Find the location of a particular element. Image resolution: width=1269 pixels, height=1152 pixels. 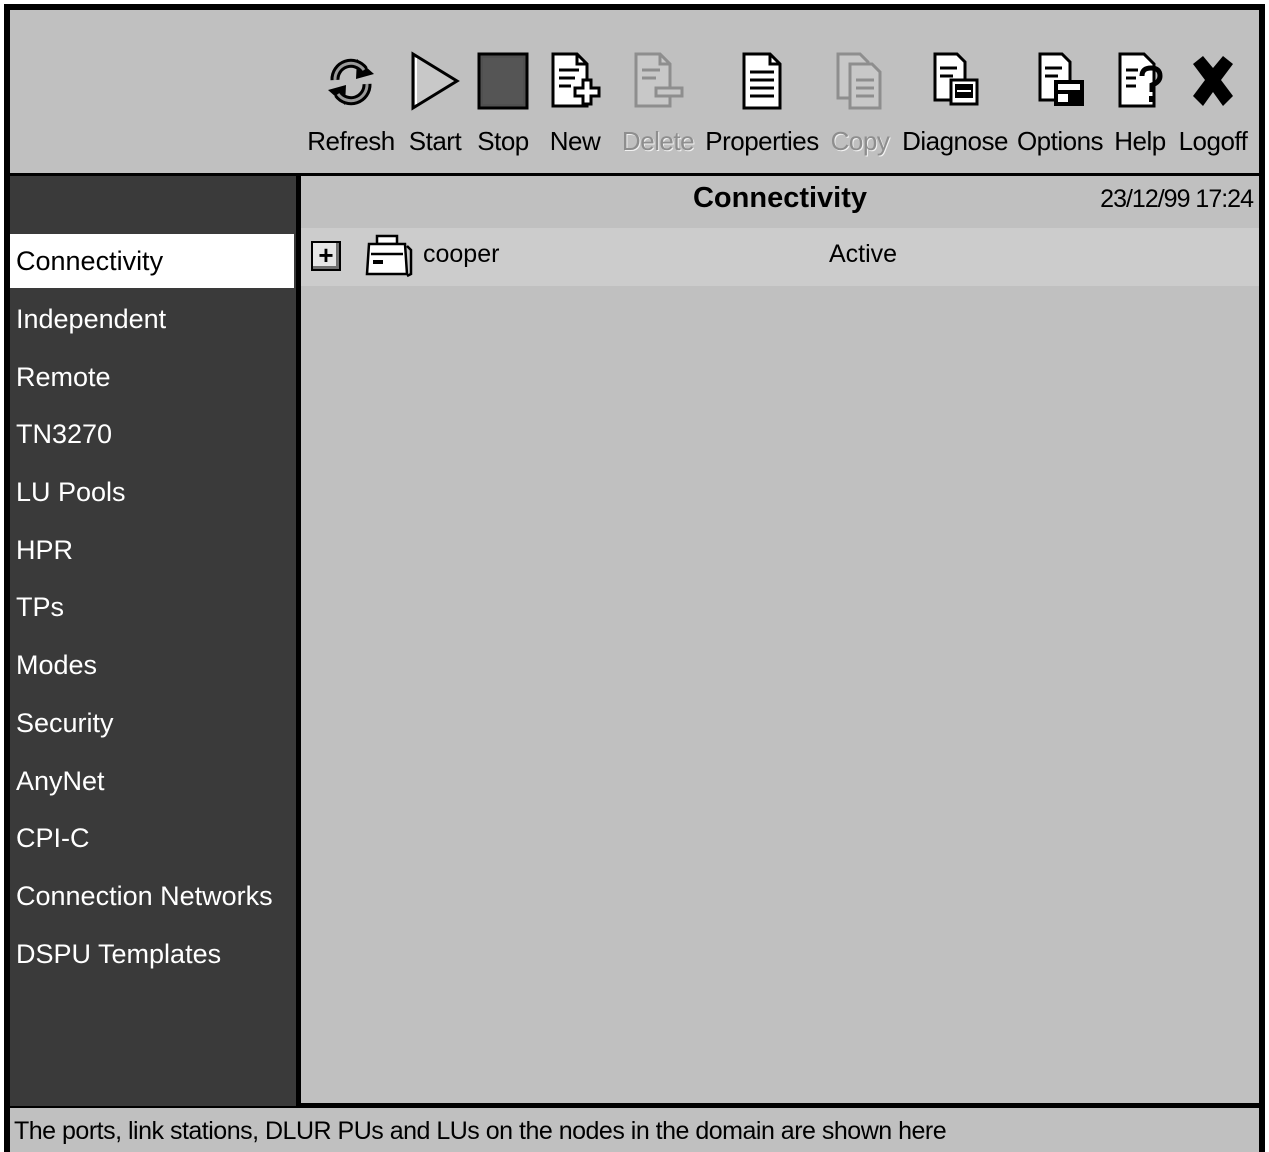

sidebar-item-remote: Remote is located at coordinates (152, 377).